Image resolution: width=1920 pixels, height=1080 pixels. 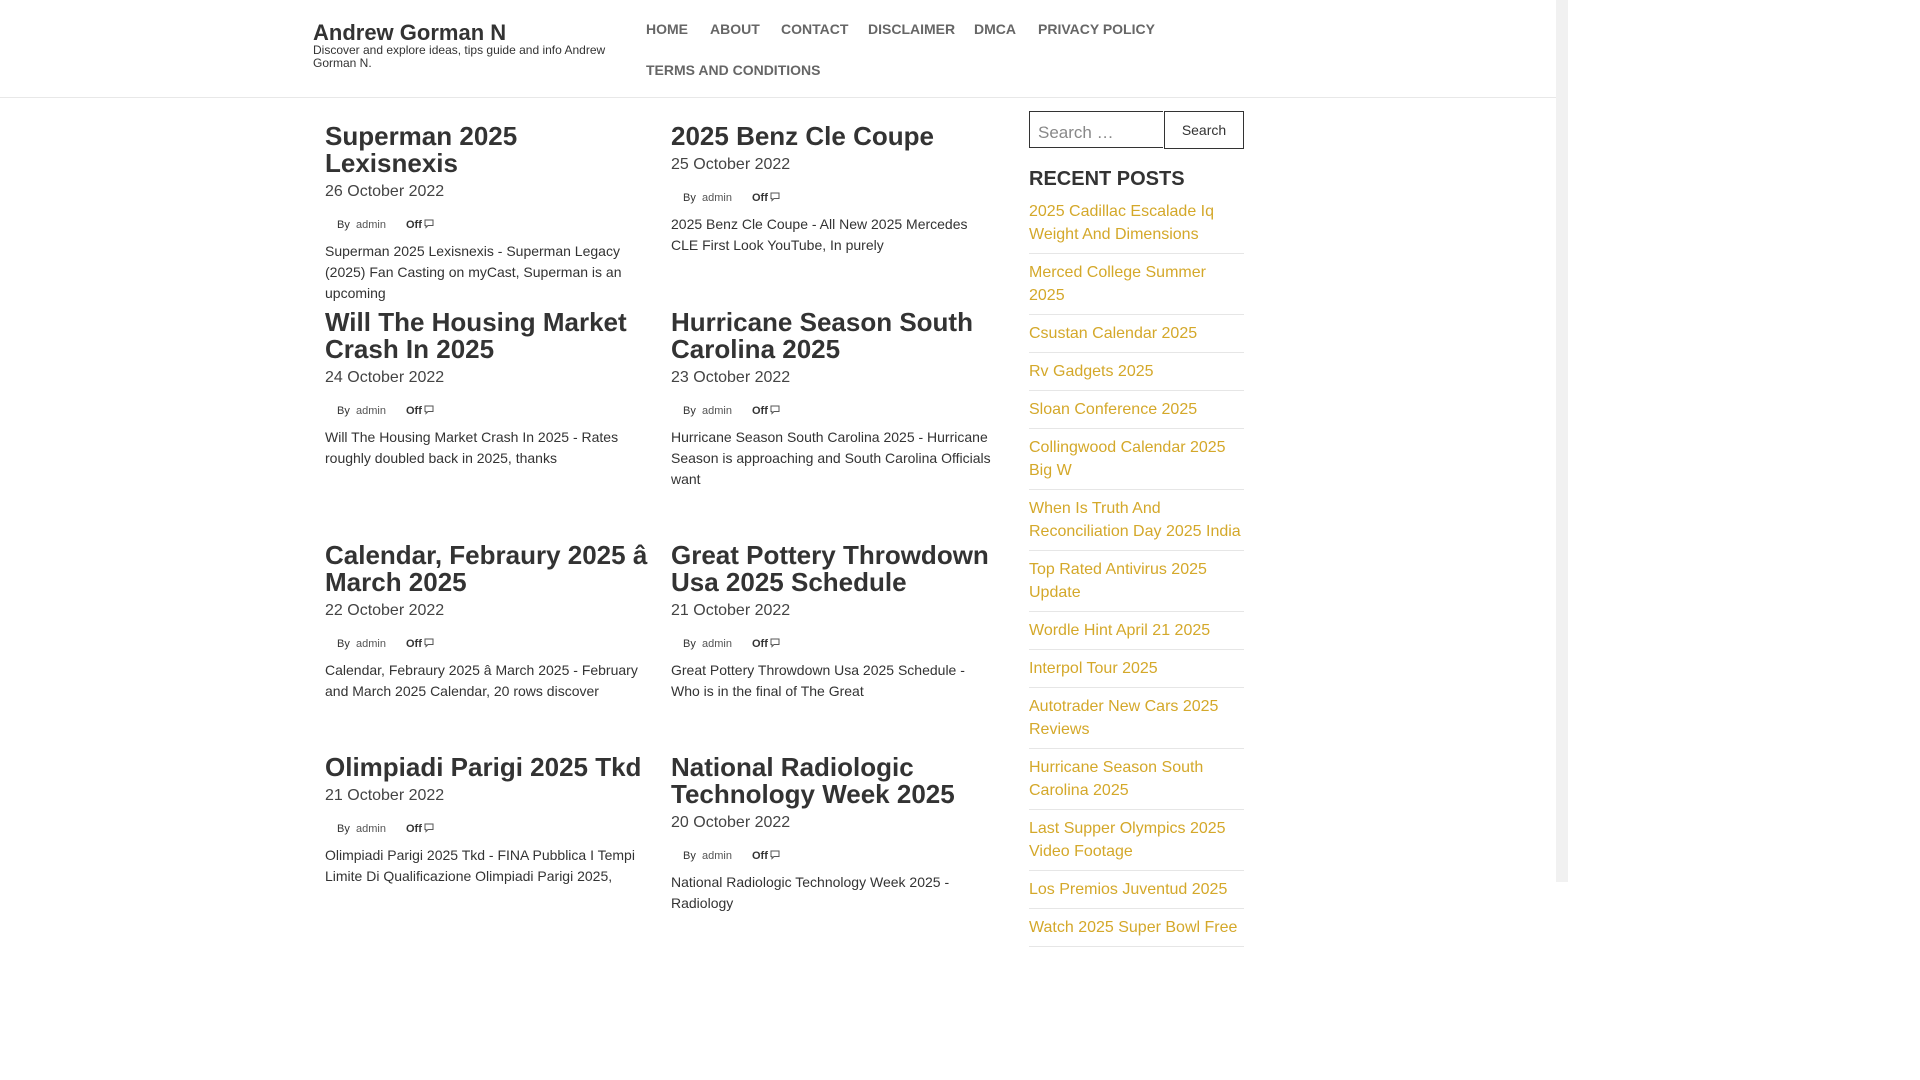 I want to click on recent-post-link: Hurricane Season South Carolina 2025, so click(x=1136, y=783).